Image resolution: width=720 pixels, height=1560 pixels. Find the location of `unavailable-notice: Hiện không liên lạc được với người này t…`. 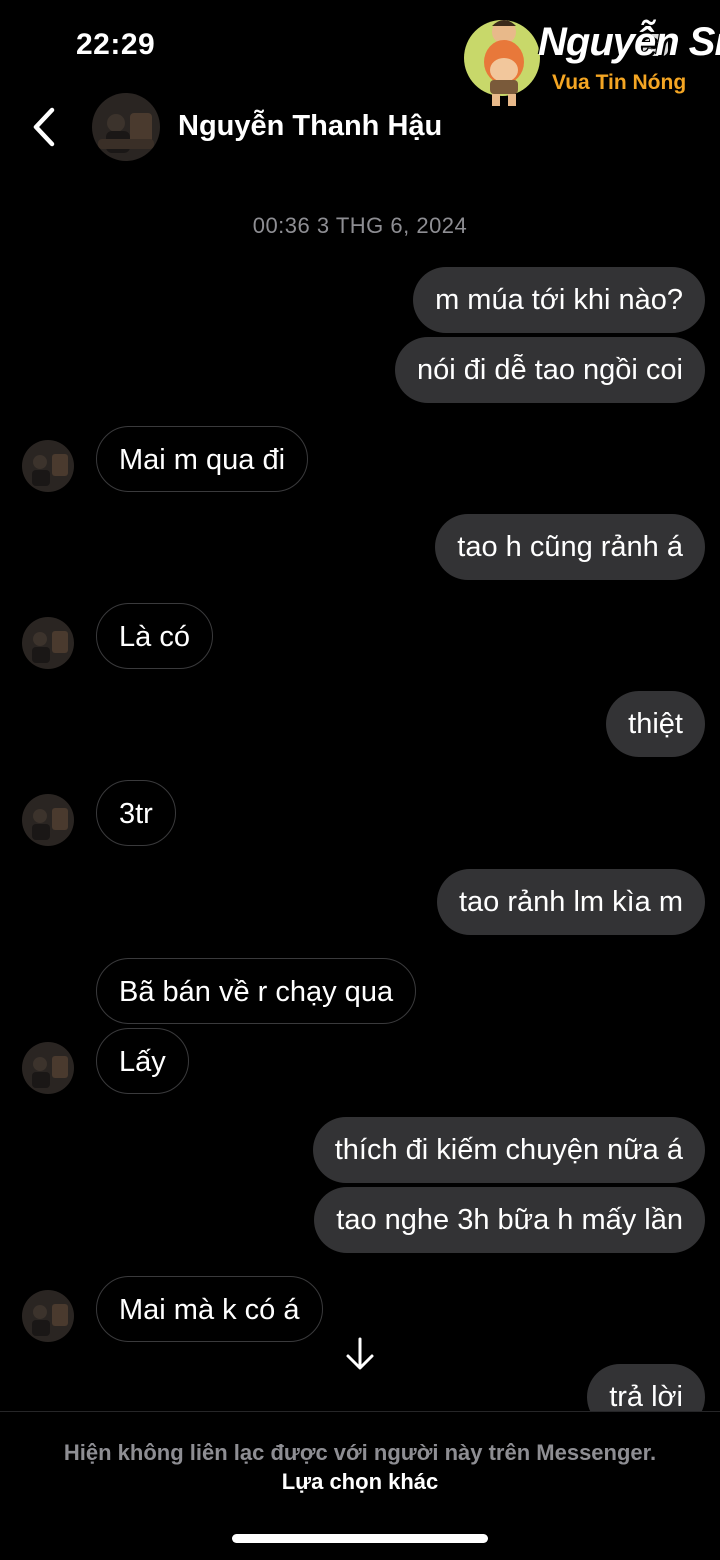

unavailable-notice: Hiện không liên lạc được với người này t… is located at coordinates (360, 1467).